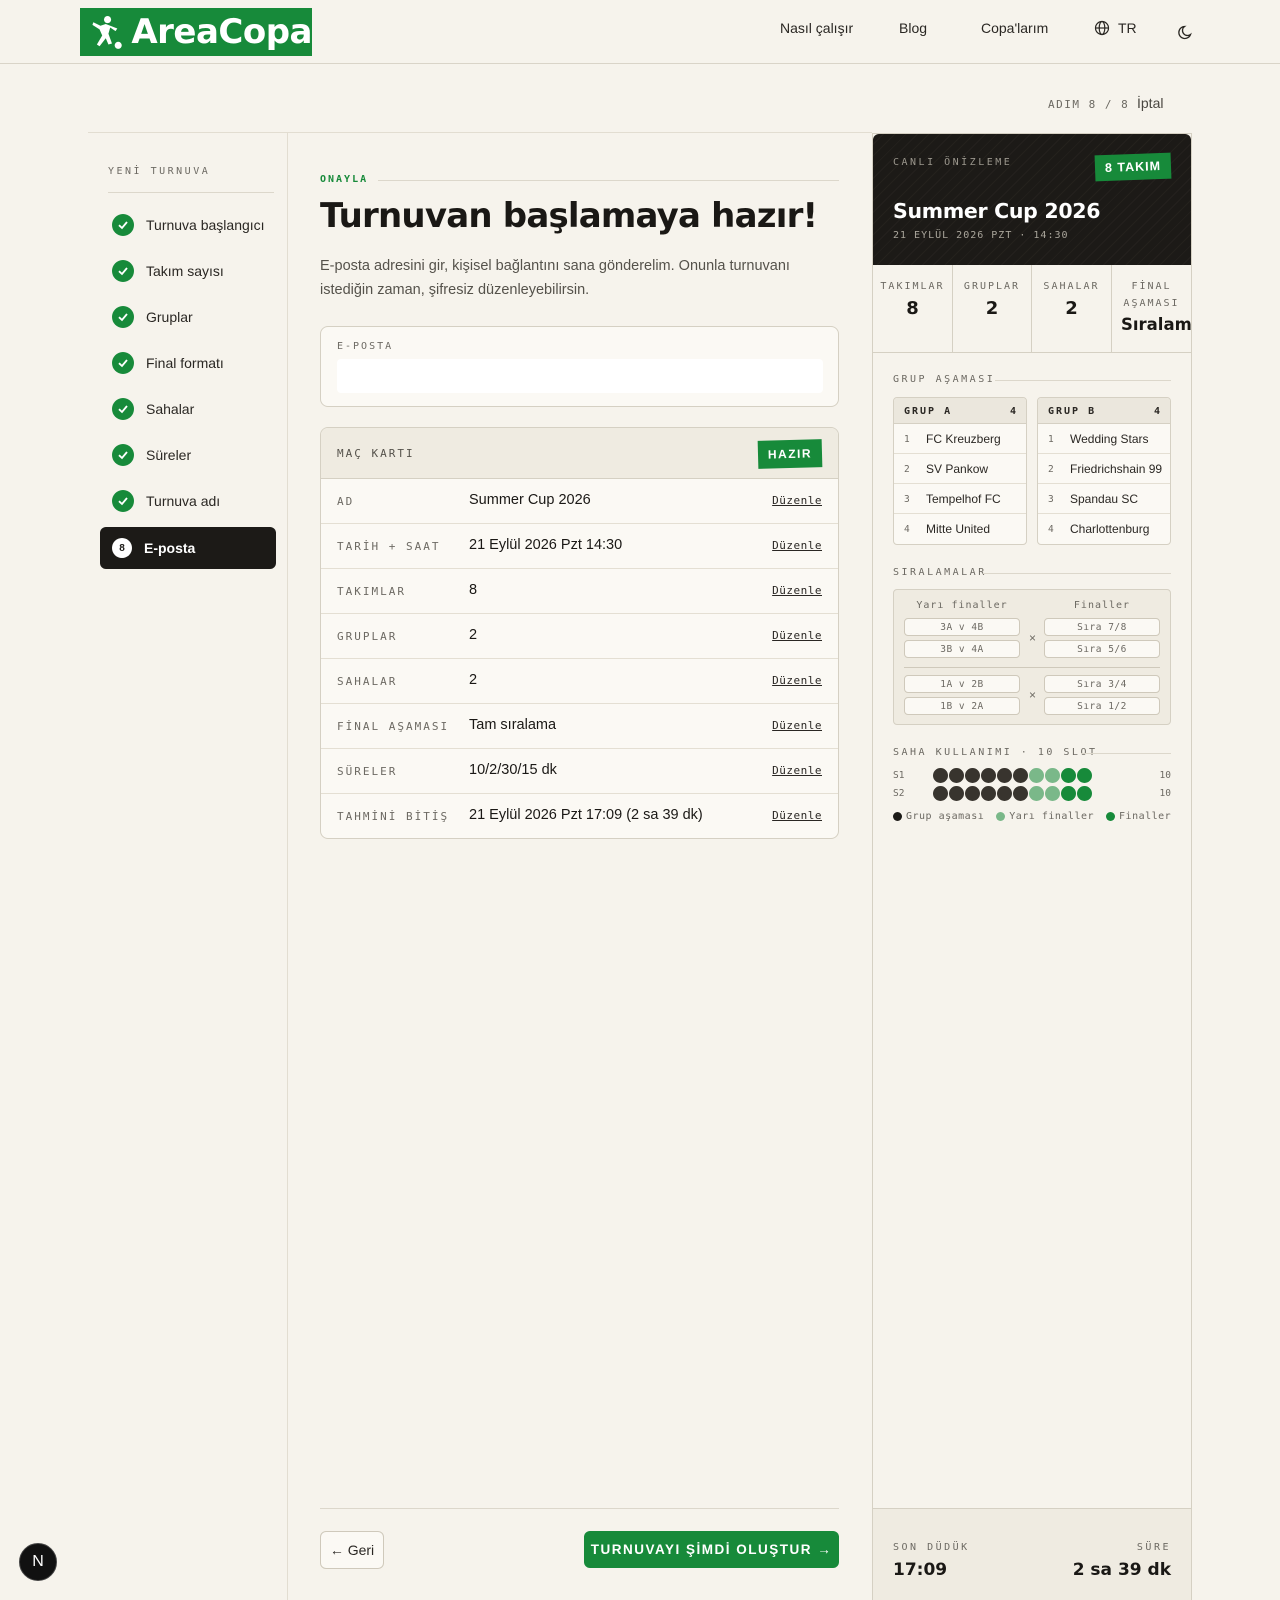 Image resolution: width=1280 pixels, height=1600 pixels. Describe the element at coordinates (953, 162) in the screenshot. I see `preview-live-label: CANLI ÖNİZLEME` at that location.